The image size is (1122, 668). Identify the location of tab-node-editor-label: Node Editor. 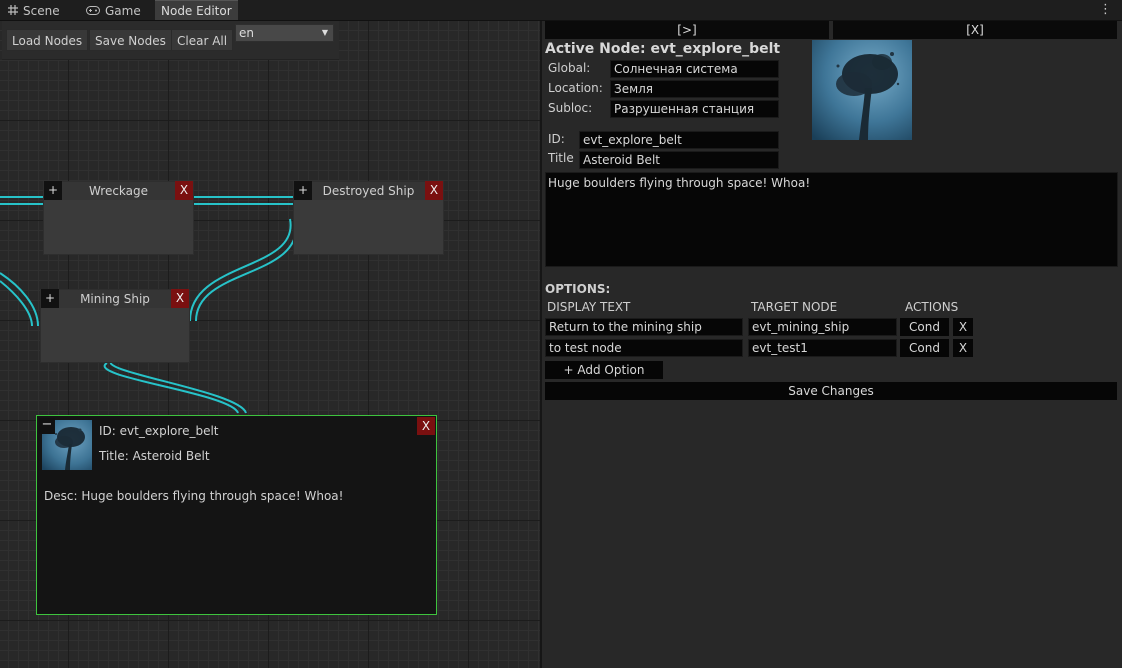
(196, 11).